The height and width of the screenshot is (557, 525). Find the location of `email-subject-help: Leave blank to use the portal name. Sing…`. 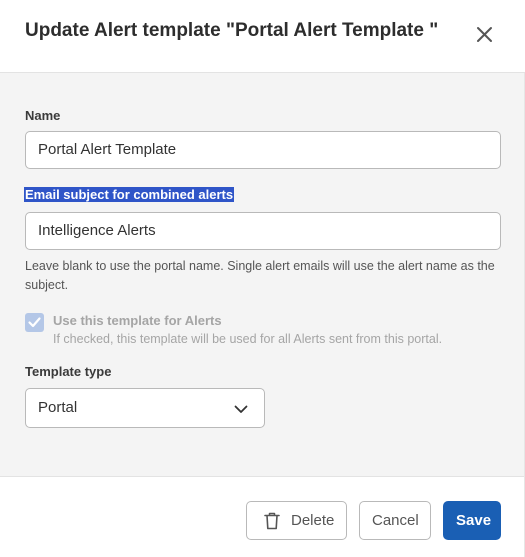

email-subject-help: Leave blank to use the portal name. Sing… is located at coordinates (260, 275).